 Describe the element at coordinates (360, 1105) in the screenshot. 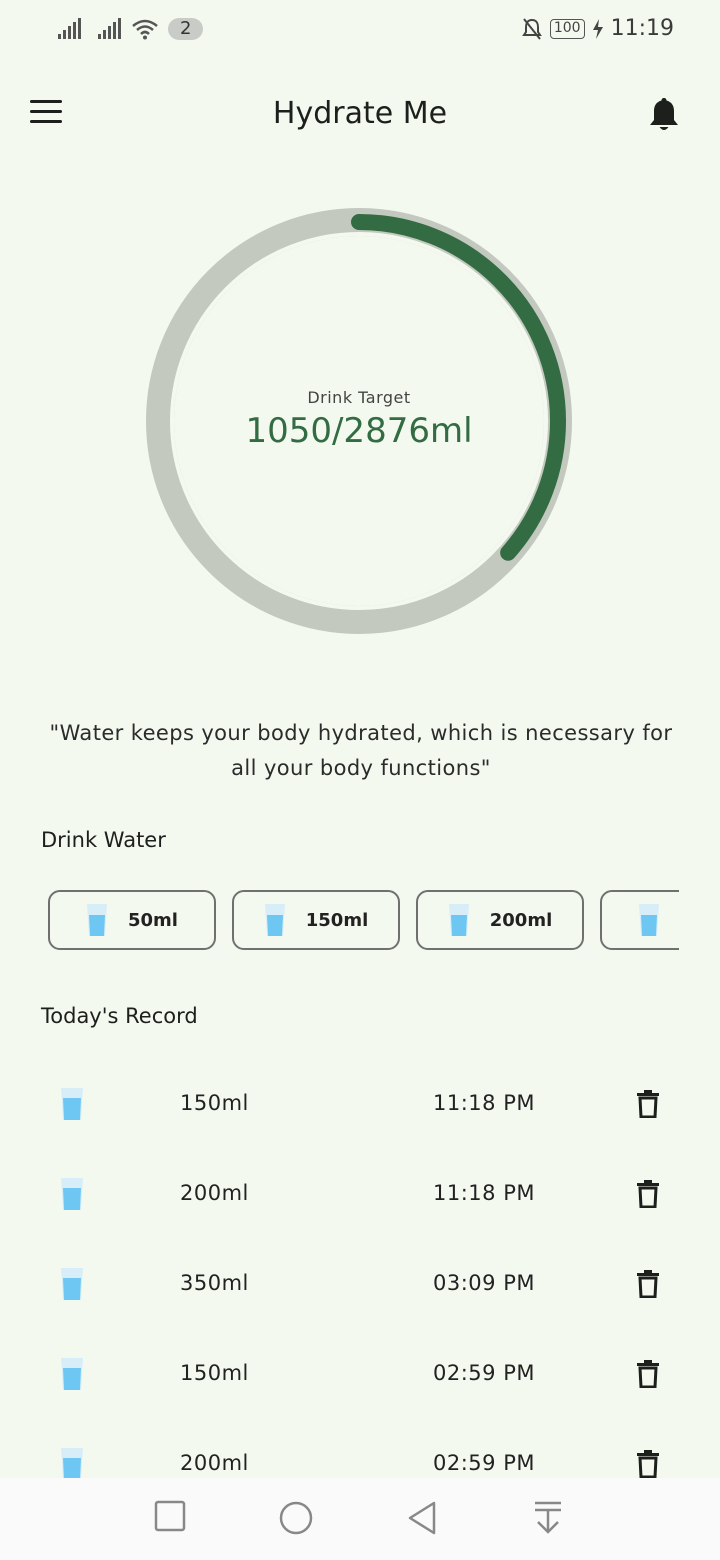

I see `list-item: 150ml 11:18 PM` at that location.